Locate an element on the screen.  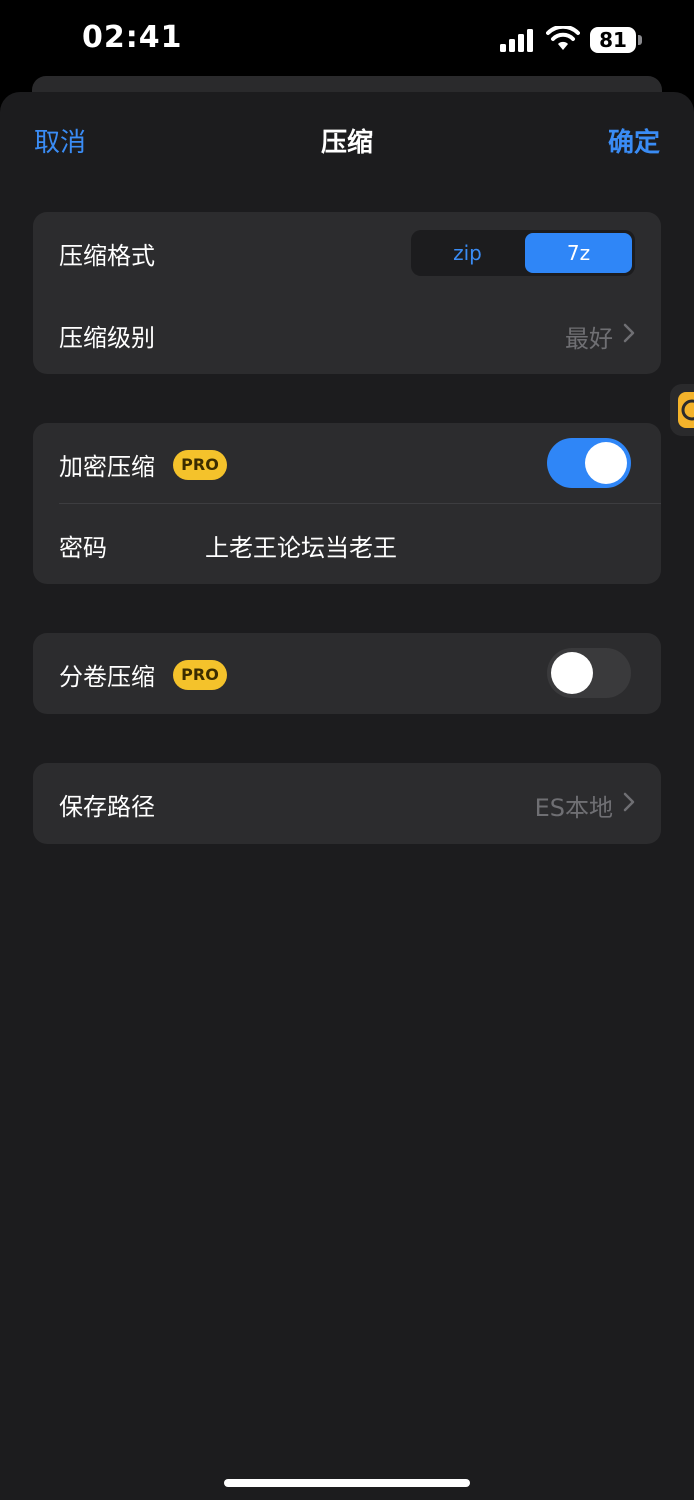
password-row: 密码 上老王论坛当老王 is located at coordinates (347, 544).